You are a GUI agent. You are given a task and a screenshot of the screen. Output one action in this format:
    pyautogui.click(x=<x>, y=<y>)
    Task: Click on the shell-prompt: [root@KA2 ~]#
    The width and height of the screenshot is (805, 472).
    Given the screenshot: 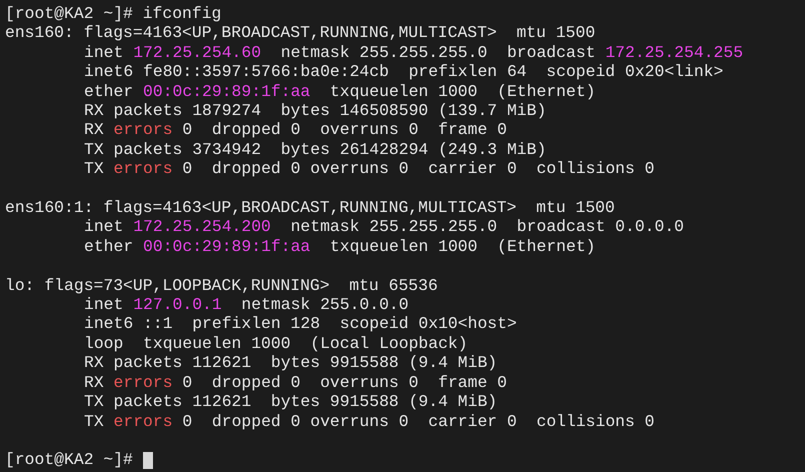 What is the action you would take?
    pyautogui.click(x=69, y=460)
    